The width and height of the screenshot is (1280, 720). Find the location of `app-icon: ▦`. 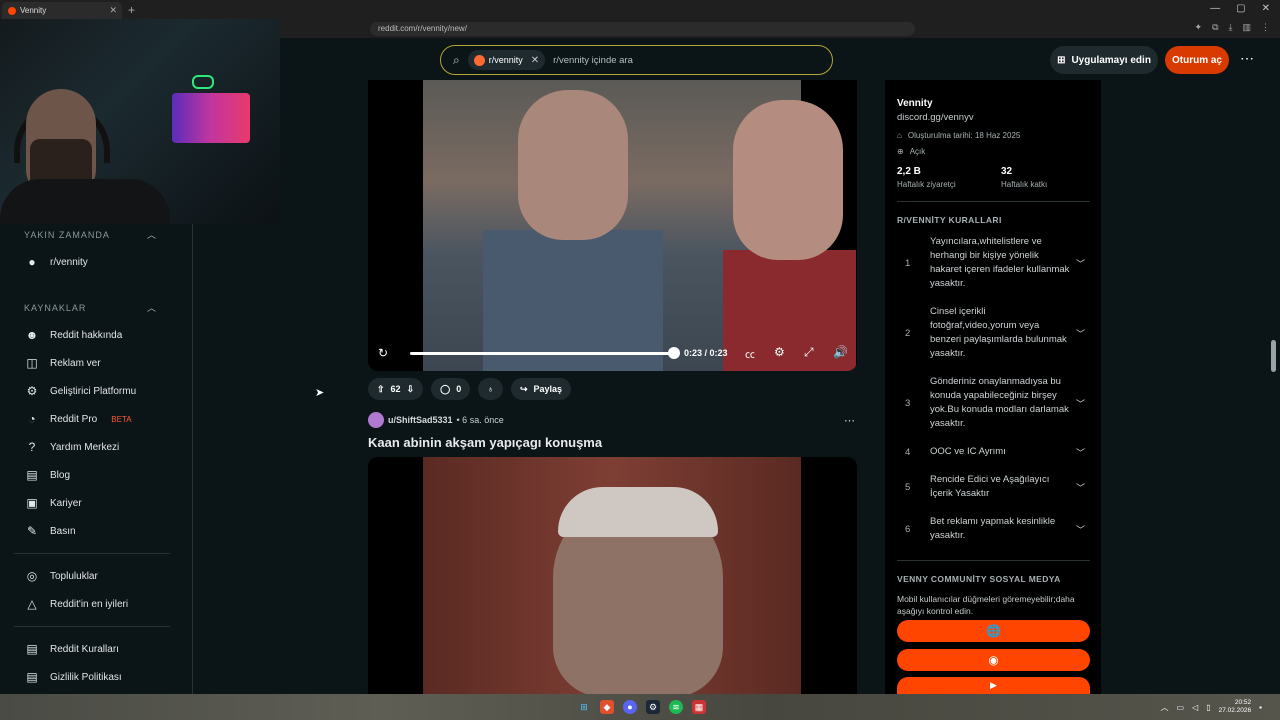

app-icon: ▦ is located at coordinates (699, 707).